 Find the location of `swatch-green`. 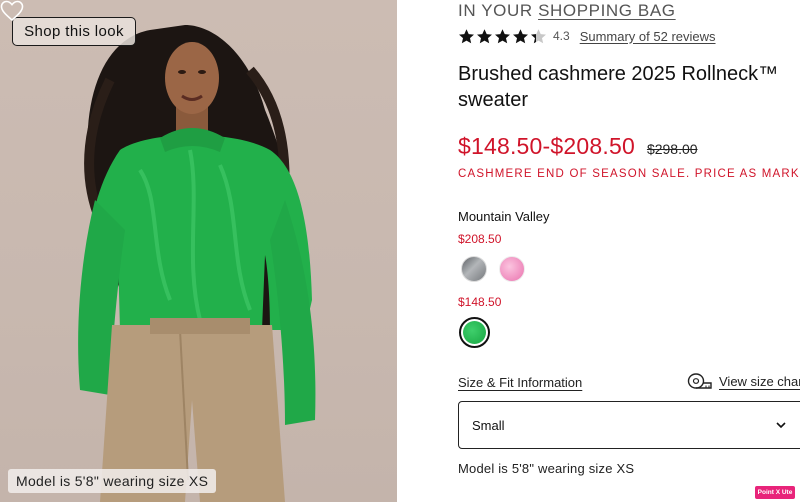

swatch-green is located at coordinates (474, 332).